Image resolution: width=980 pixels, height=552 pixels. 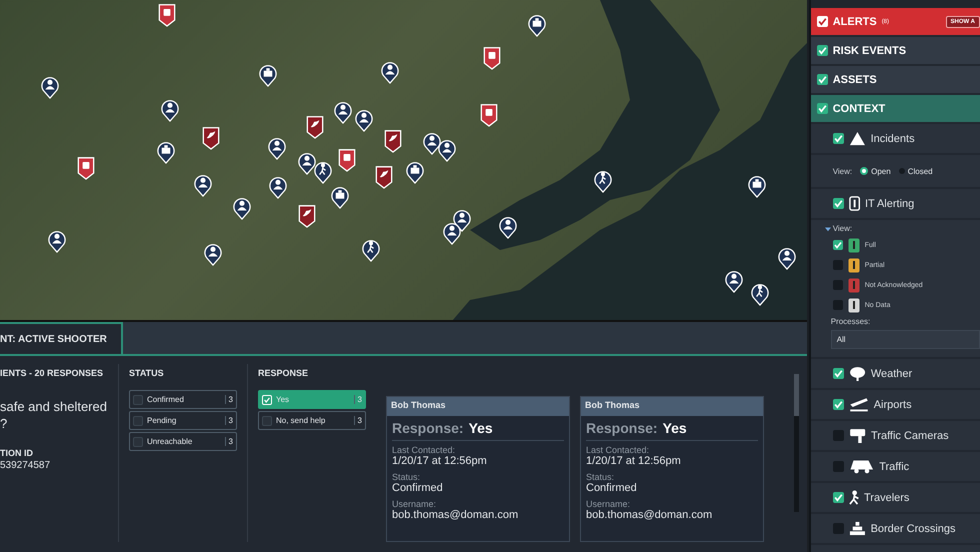 What do you see at coordinates (827, 229) in the screenshot?
I see `collapse-icon` at bounding box center [827, 229].